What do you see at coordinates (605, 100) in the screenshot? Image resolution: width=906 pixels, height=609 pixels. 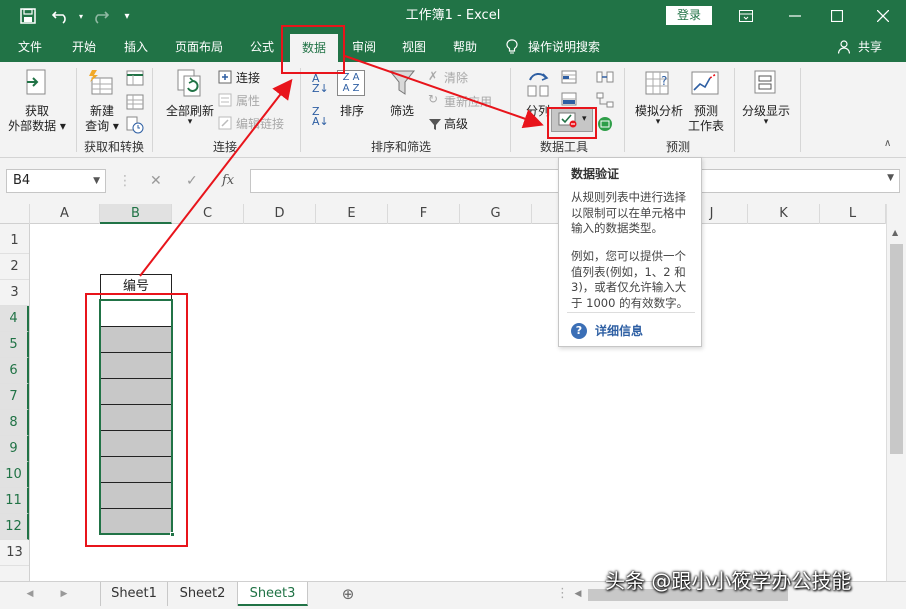 I see `relationships-icon` at bounding box center [605, 100].